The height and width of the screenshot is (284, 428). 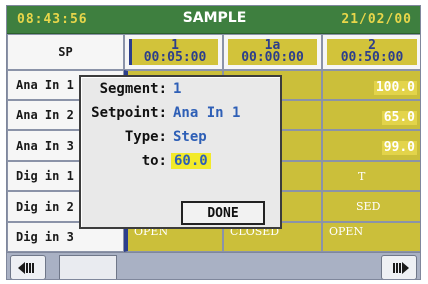 What do you see at coordinates (371, 145) in the screenshot?
I see `grid-cell: 99.0` at bounding box center [371, 145].